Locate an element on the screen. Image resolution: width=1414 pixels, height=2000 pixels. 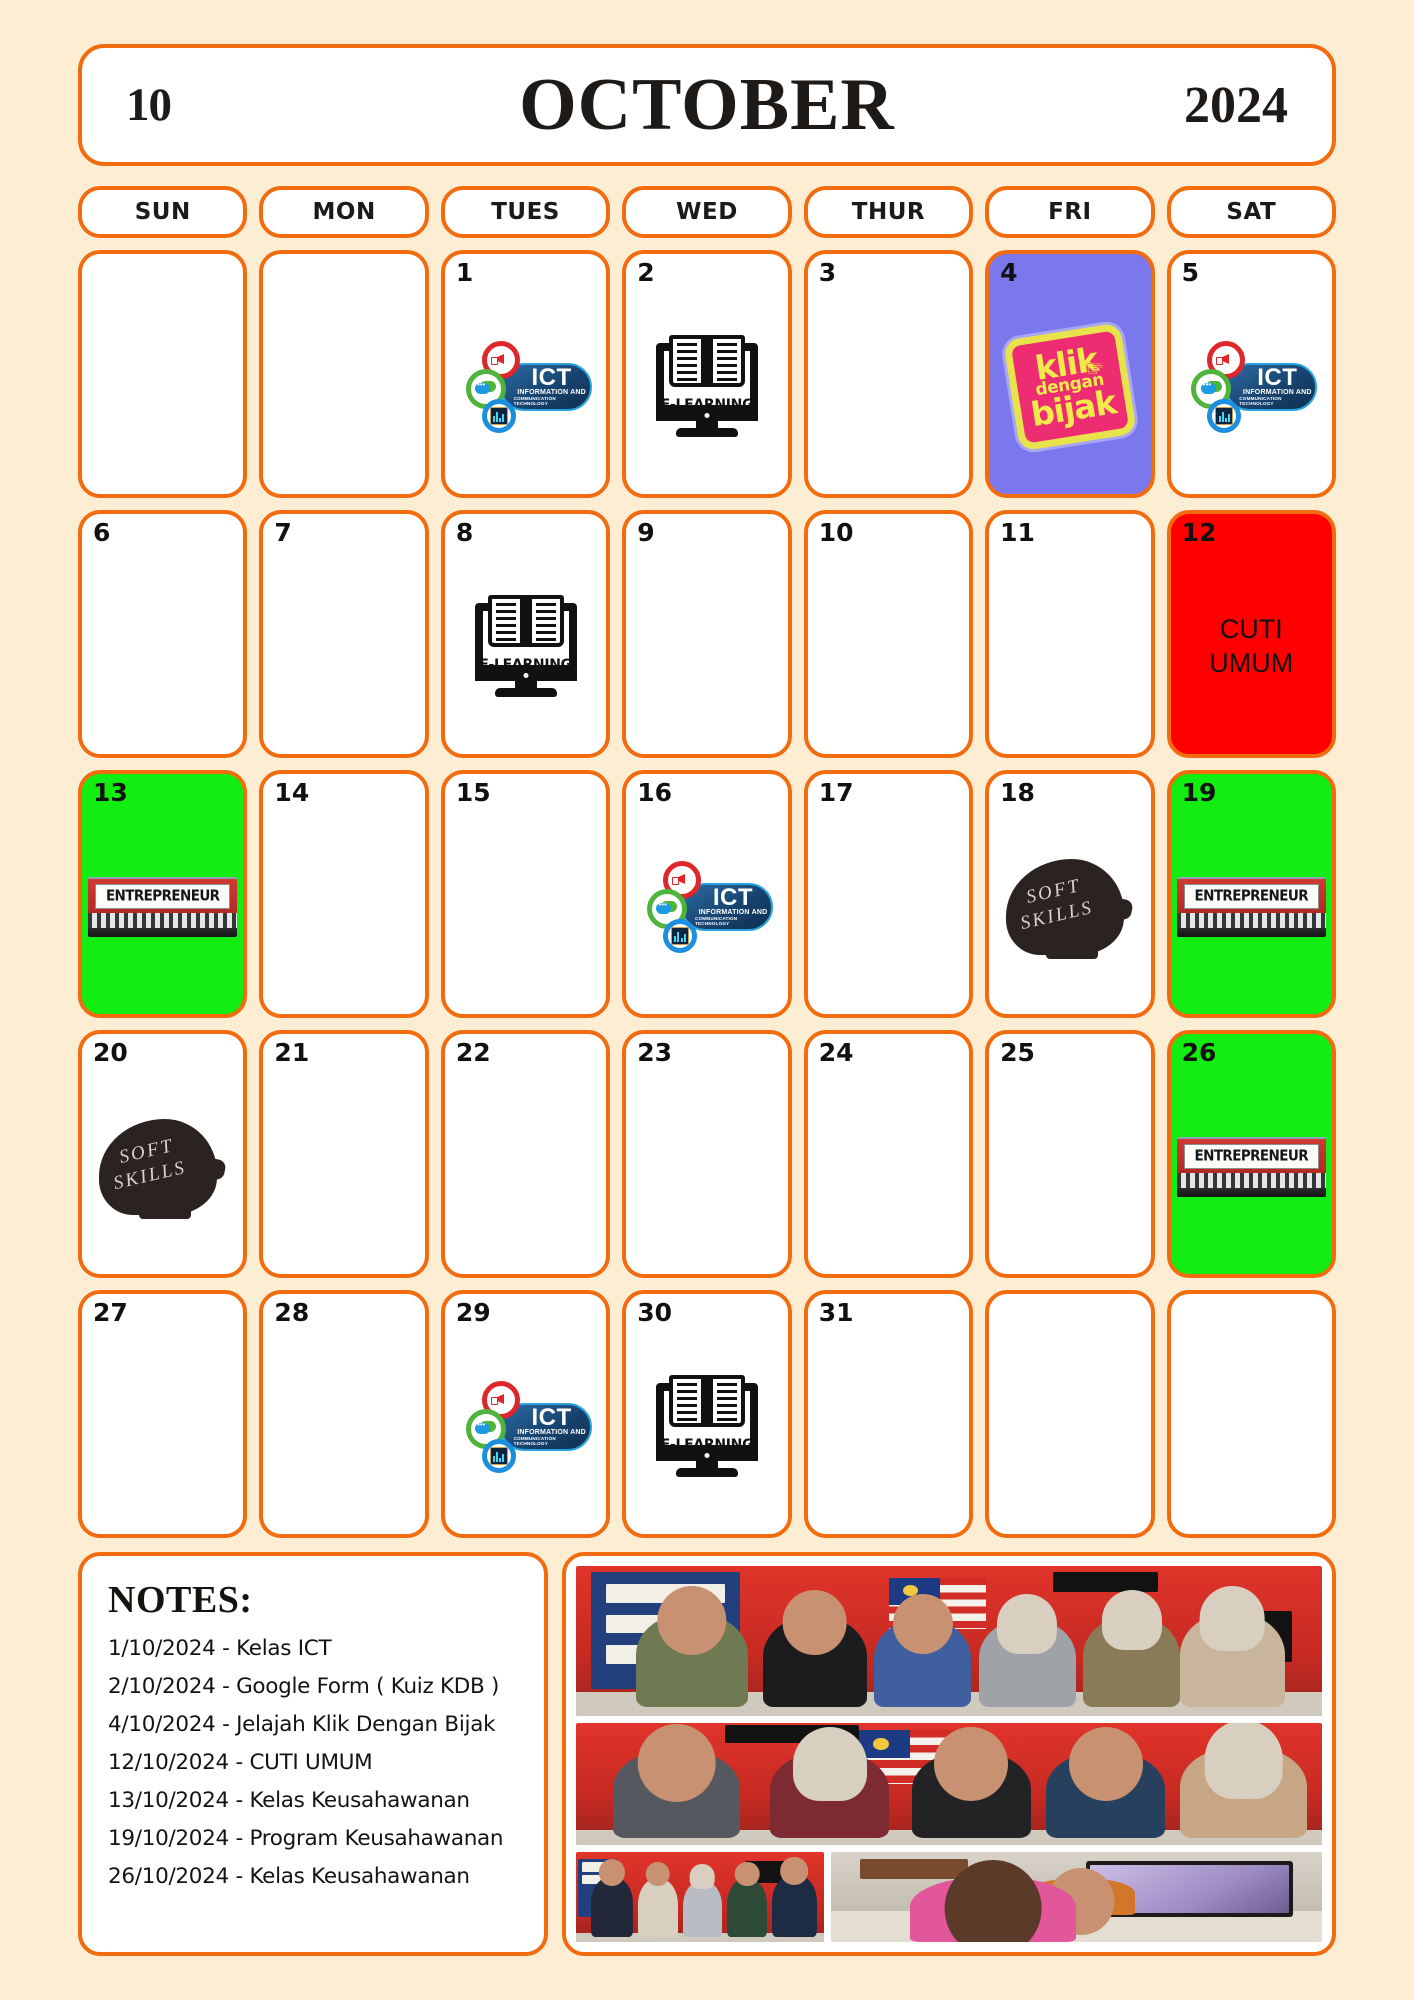
day-cell-13: 13 ENTREPRENEUR is located at coordinates (163, 894).